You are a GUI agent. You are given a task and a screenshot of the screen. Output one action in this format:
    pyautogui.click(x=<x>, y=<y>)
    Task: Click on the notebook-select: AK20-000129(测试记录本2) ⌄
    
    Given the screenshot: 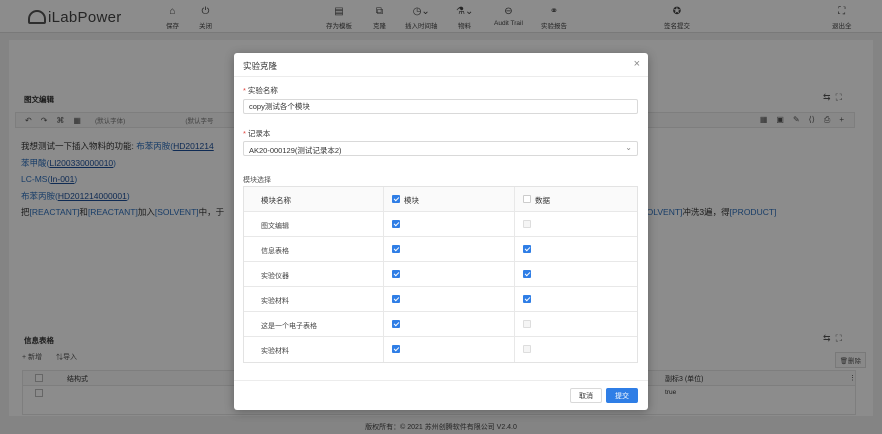 What is the action you would take?
    pyautogui.click(x=440, y=148)
    